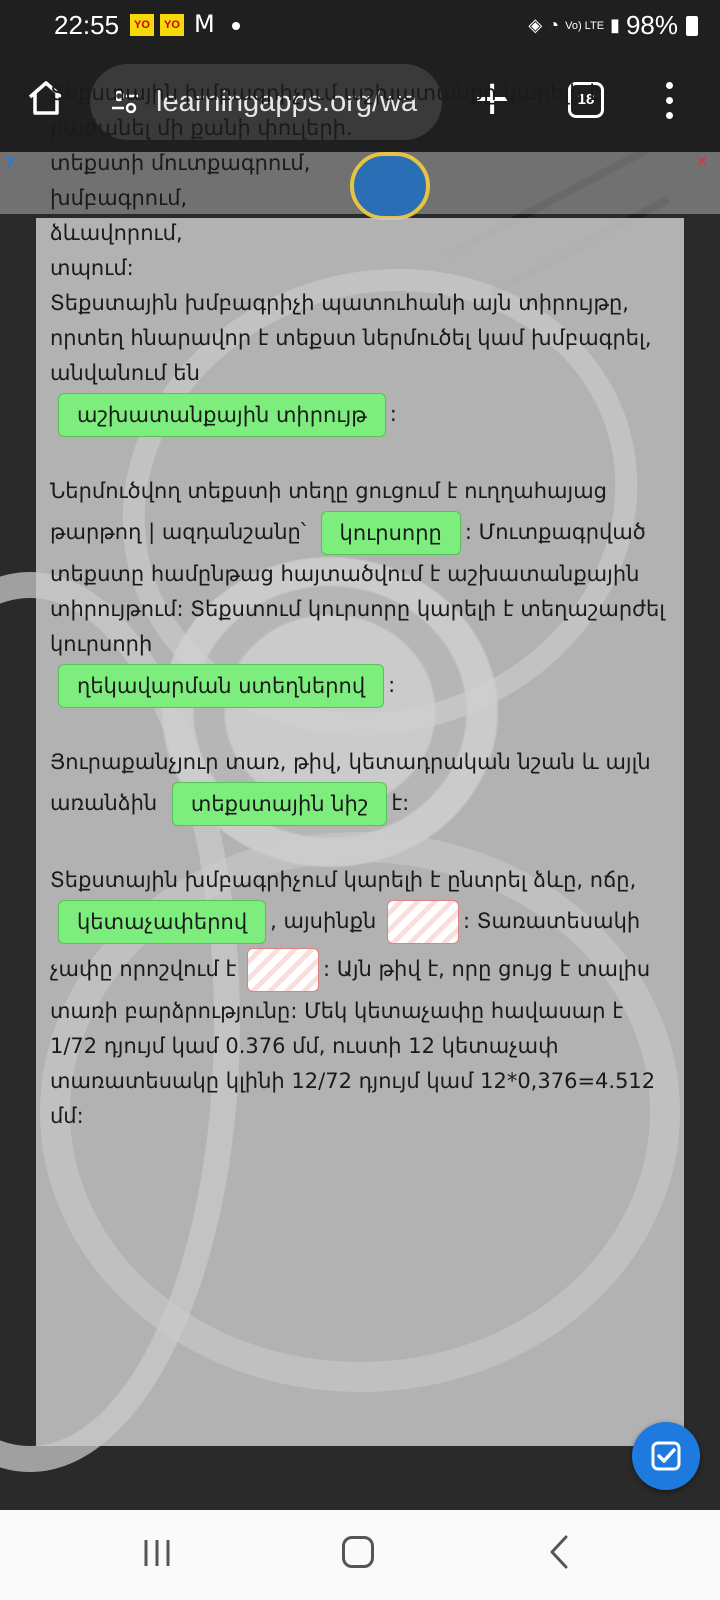 The width and height of the screenshot is (720, 1600). Describe the element at coordinates (323, 921) in the screenshot. I see `paragraph-text: , այսինքն` at that location.